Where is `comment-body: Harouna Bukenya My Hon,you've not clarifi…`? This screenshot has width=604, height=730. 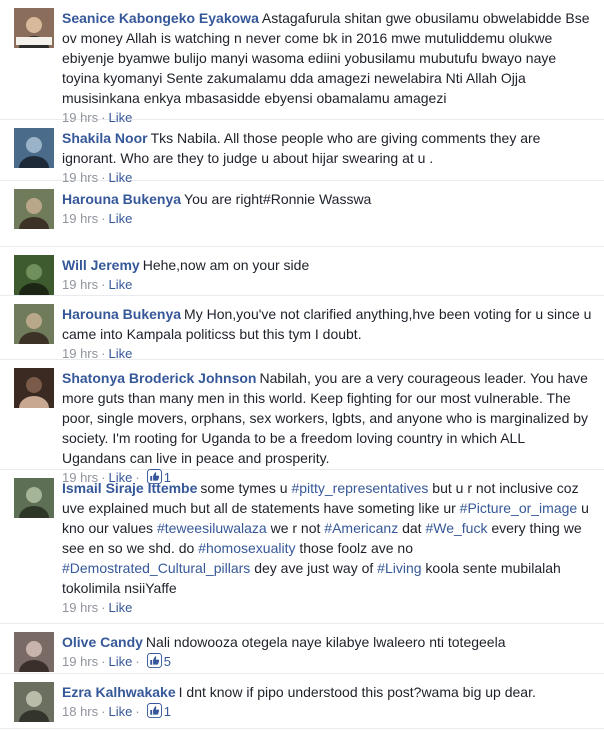
comment-body: Harouna Bukenya My Hon,you've not clarifi… is located at coordinates (333, 333).